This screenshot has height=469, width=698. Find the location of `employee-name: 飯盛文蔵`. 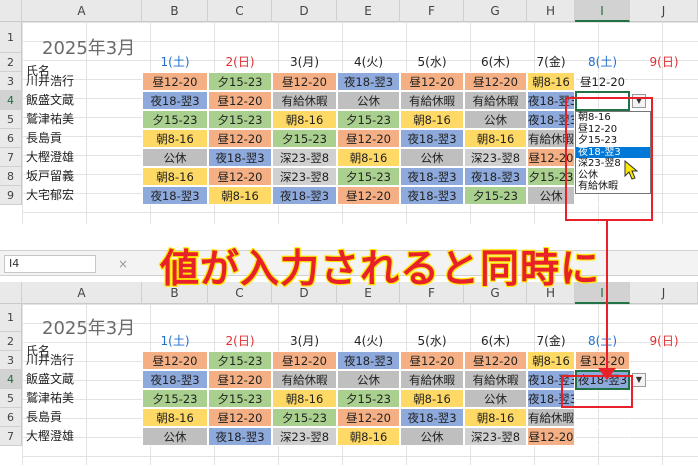

employee-name: 飯盛文蔵 is located at coordinates (82, 100).